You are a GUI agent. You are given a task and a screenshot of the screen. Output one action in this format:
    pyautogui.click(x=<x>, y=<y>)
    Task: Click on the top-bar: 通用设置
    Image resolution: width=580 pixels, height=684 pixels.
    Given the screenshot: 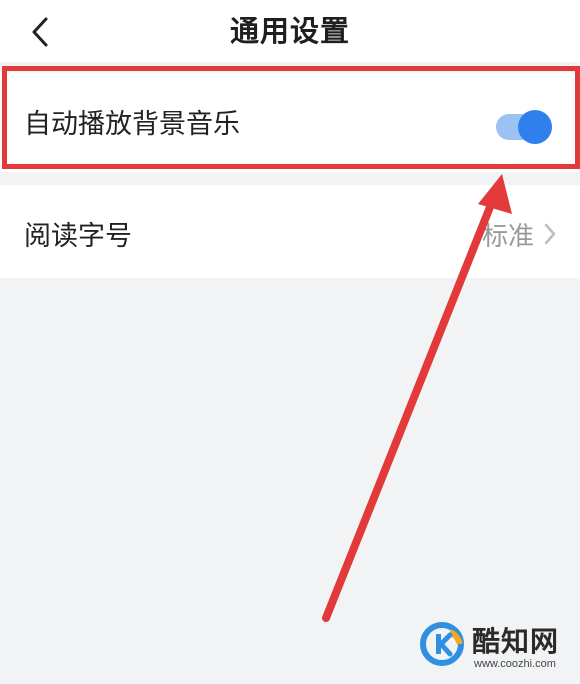 What is the action you would take?
    pyautogui.click(x=290, y=31)
    